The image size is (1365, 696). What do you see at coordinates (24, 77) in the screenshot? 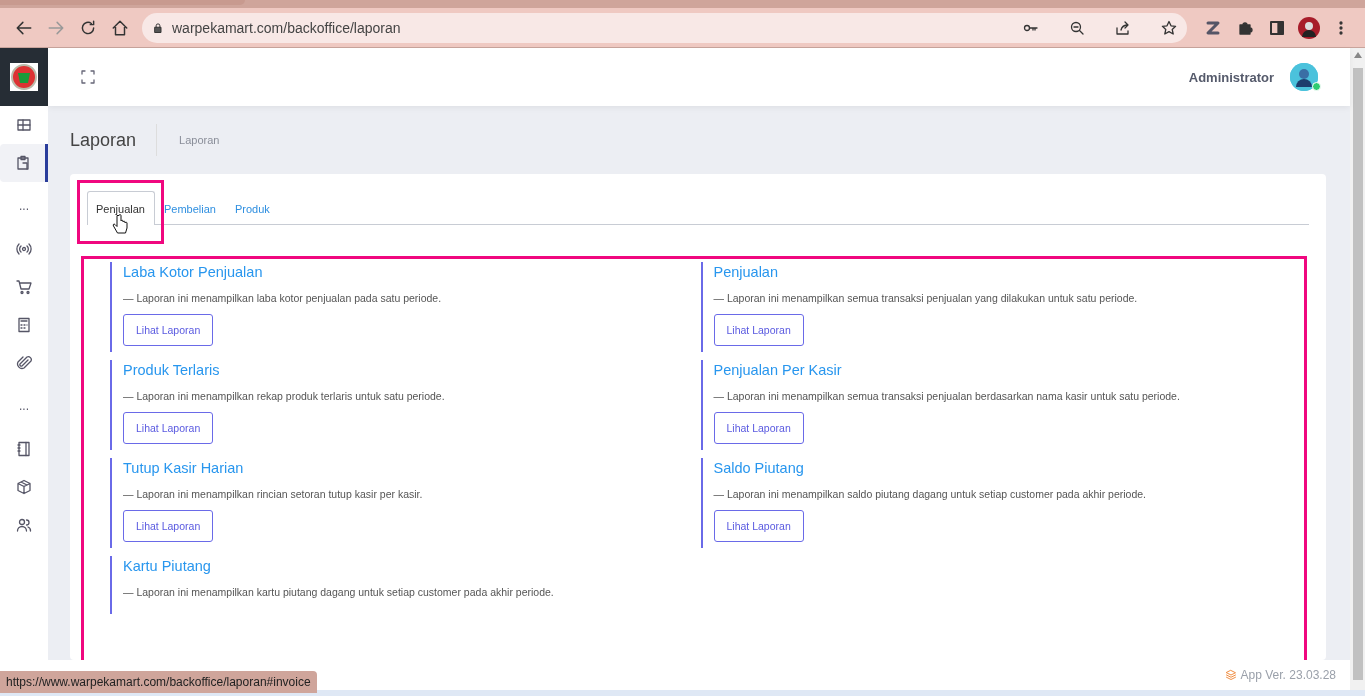
I see `logo-icon` at bounding box center [24, 77].